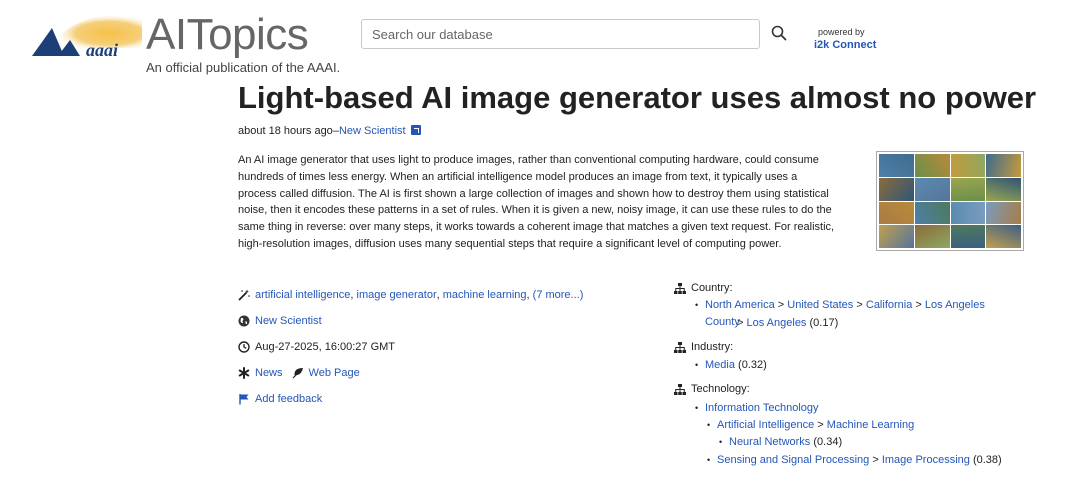  What do you see at coordinates (415, 130) in the screenshot?
I see `external-link-icon` at bounding box center [415, 130].